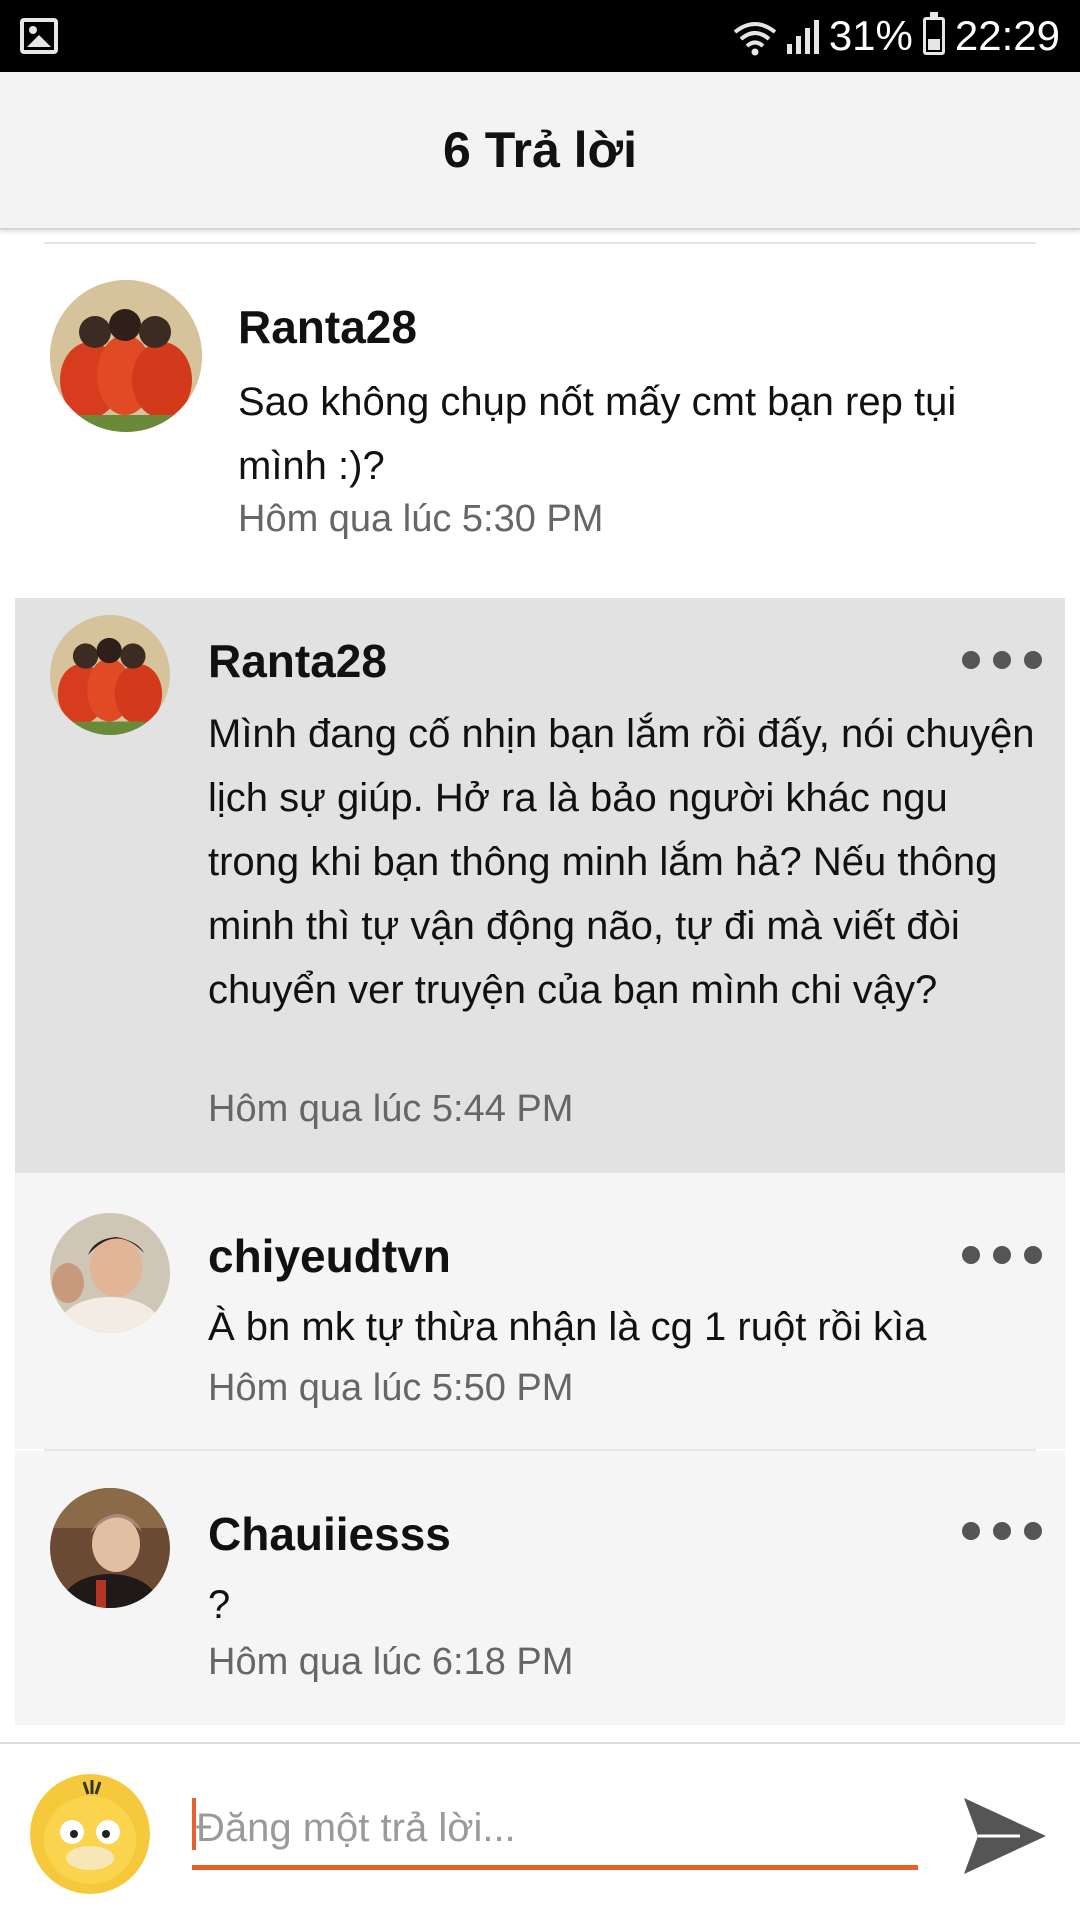 The height and width of the screenshot is (1920, 1080). Describe the element at coordinates (391, 1662) in the screenshot. I see `comment-timestamp: Hôm qua lúc 6:18 PM` at that location.